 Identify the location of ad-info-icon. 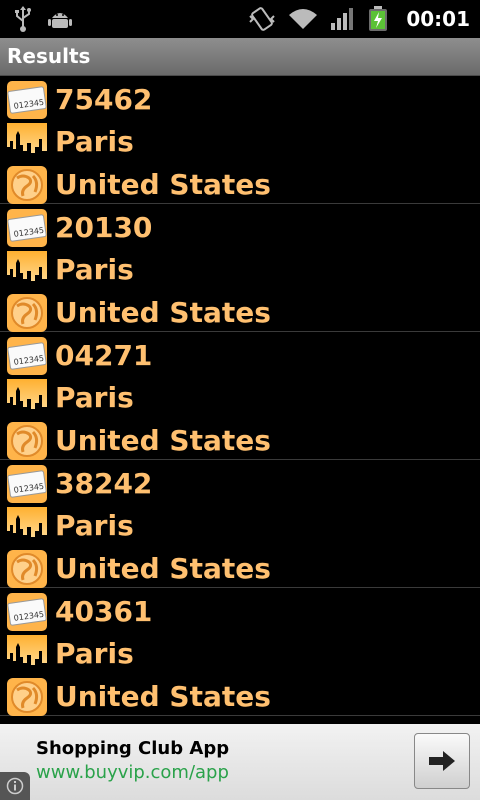
(15, 786).